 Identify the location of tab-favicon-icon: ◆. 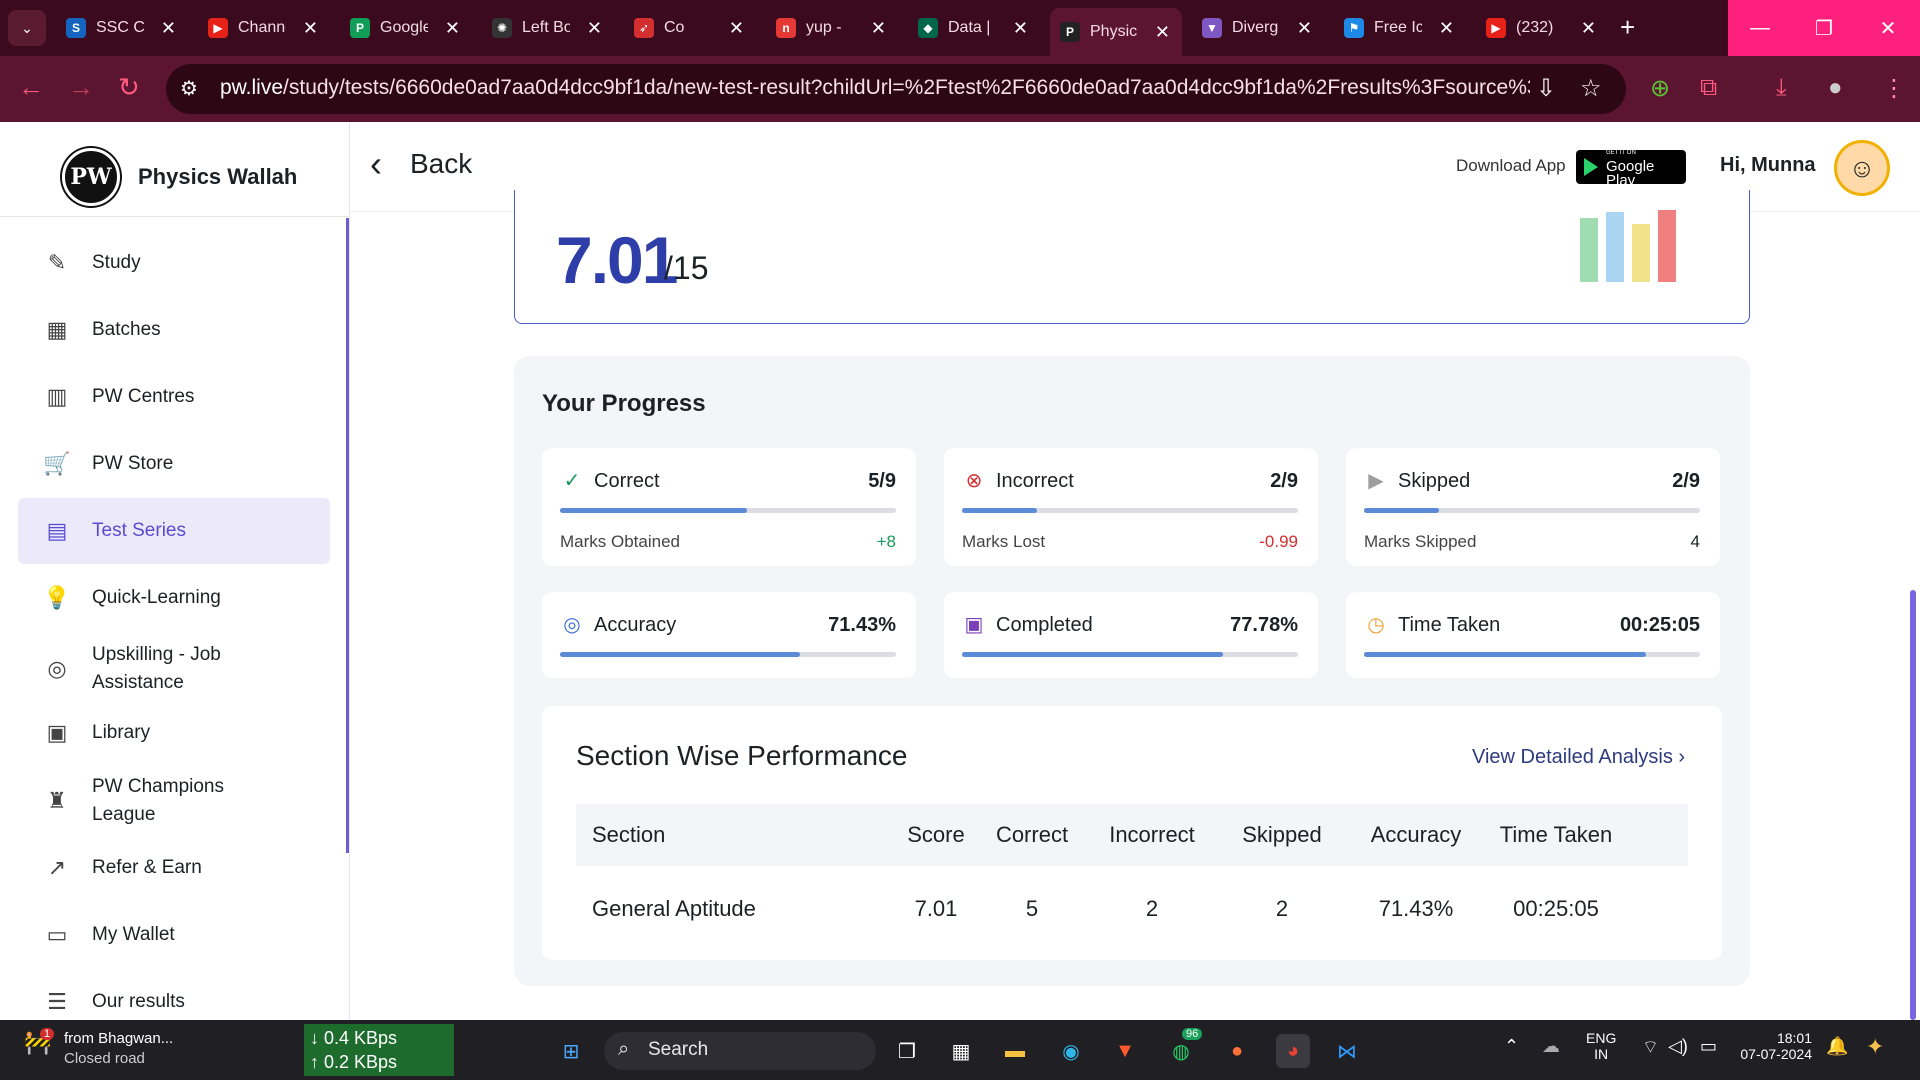
(928, 28).